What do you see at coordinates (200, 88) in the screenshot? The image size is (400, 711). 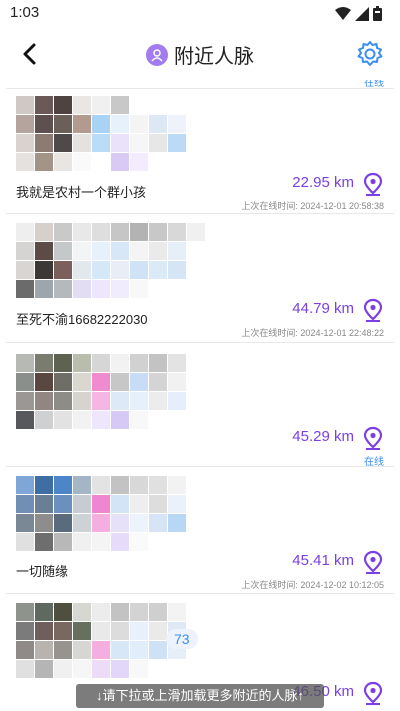 I see `divider` at bounding box center [200, 88].